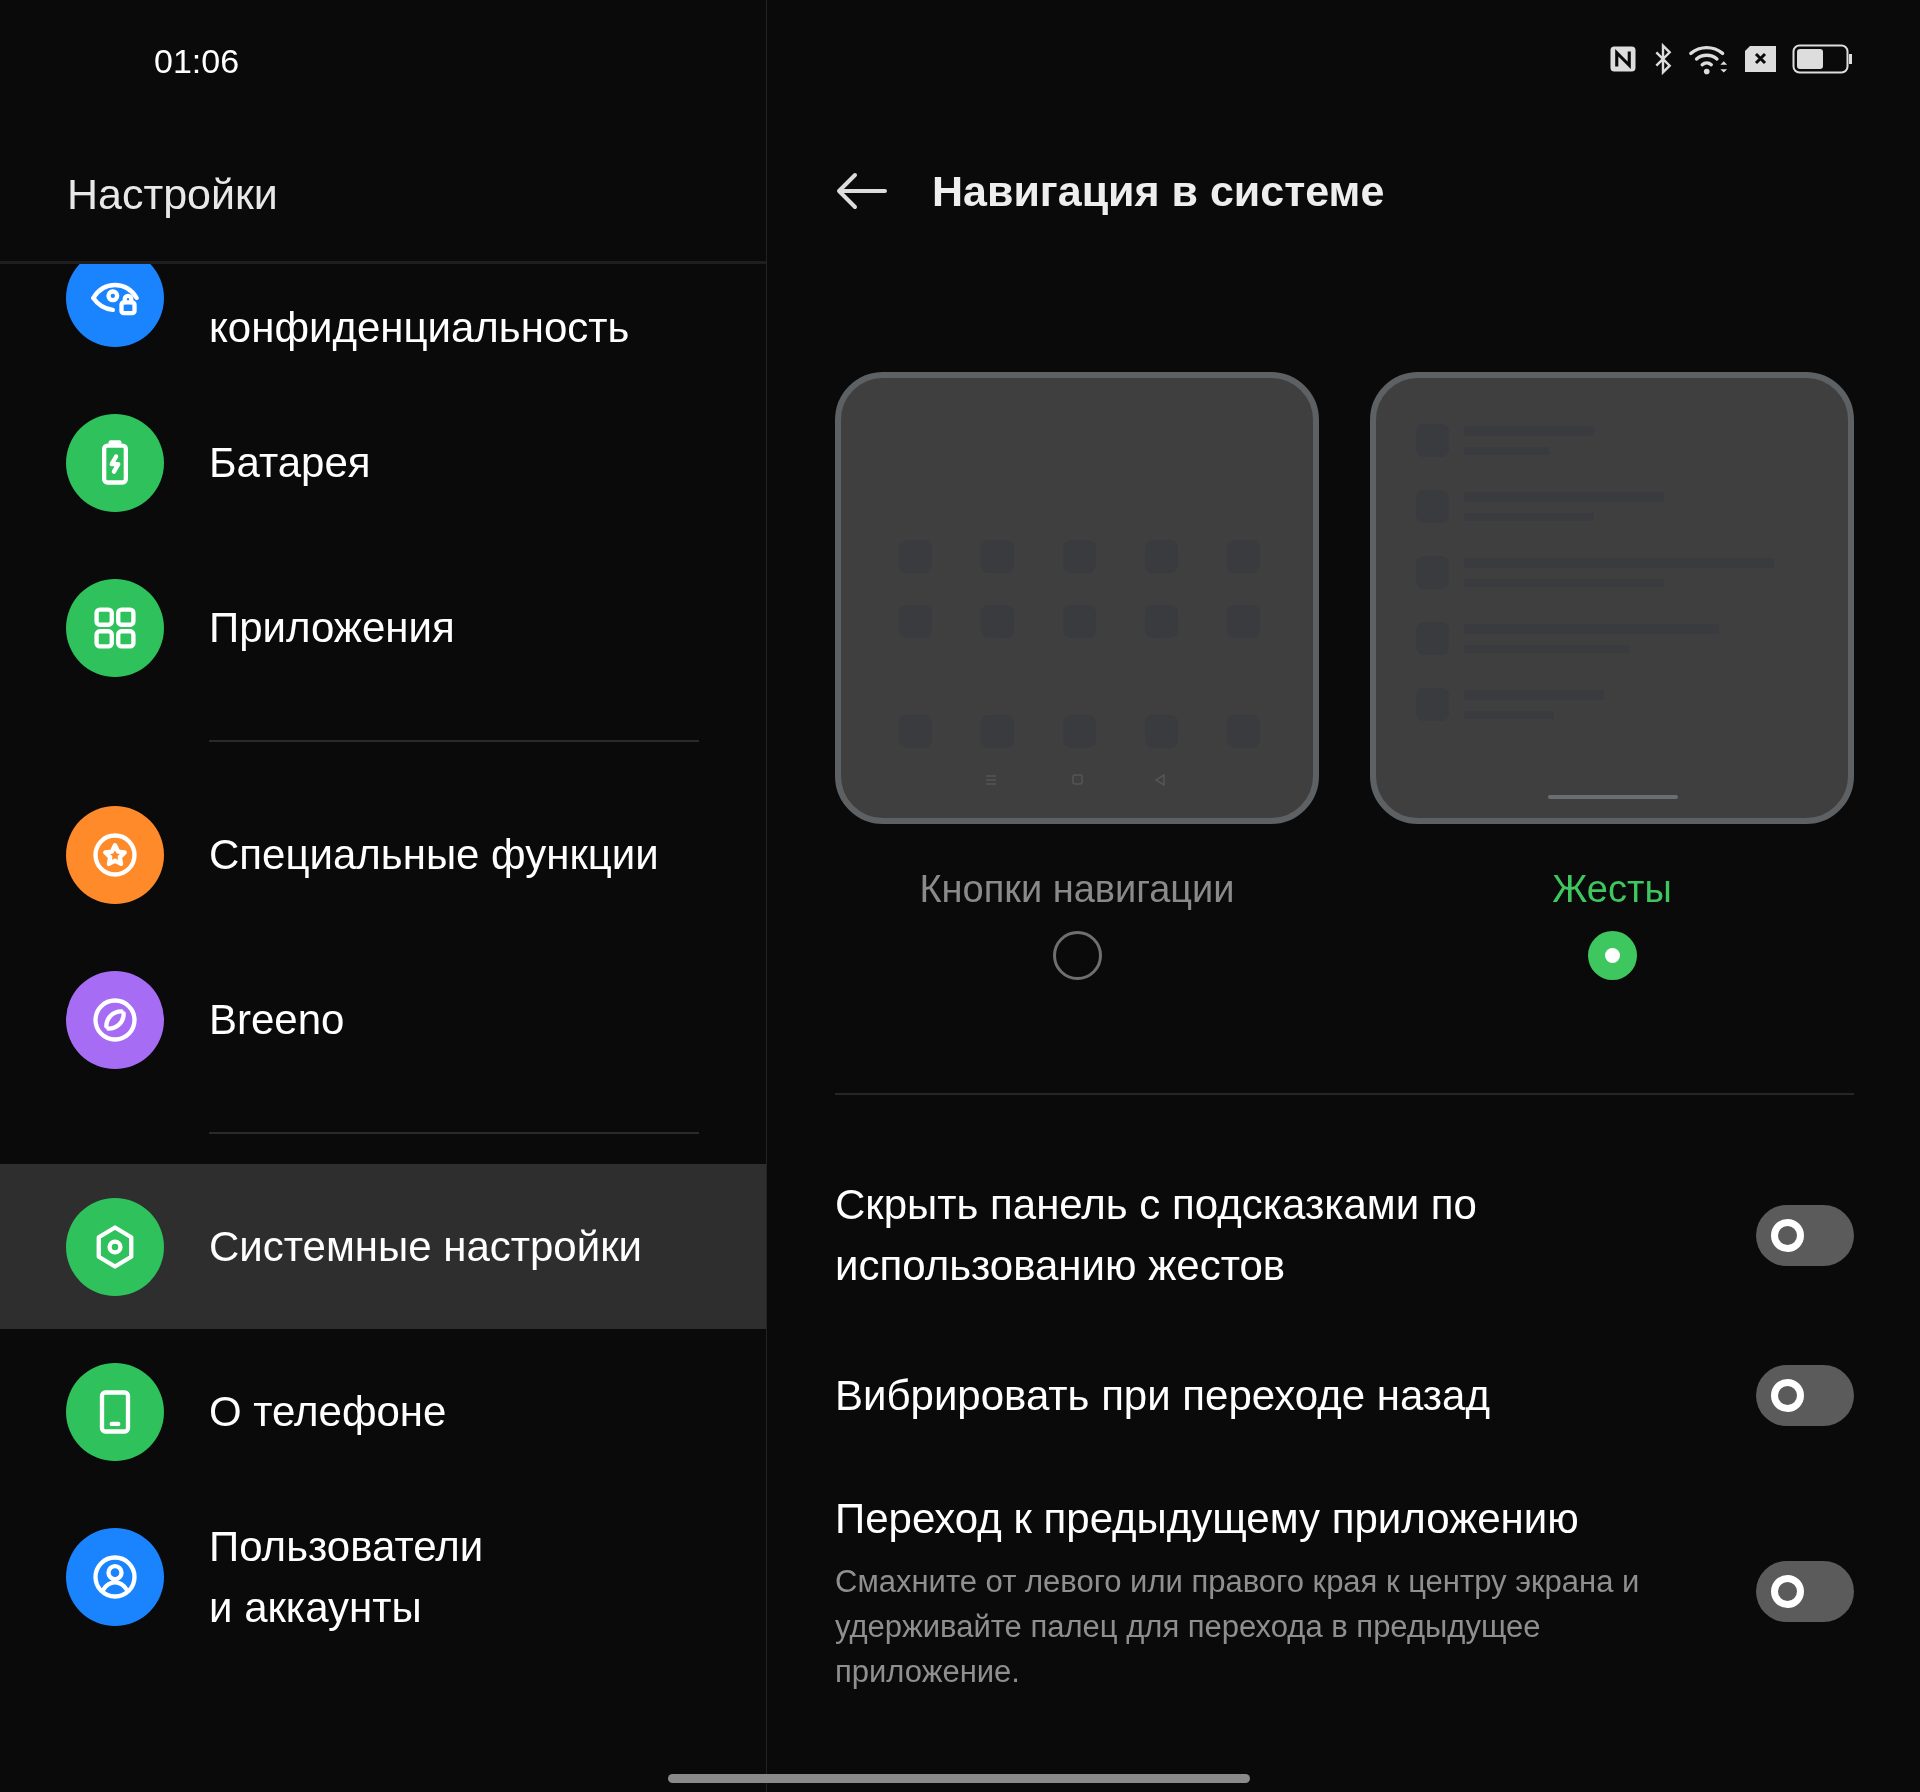  Describe the element at coordinates (383, 197) in the screenshot. I see `sidebar-title: Настройки` at that location.